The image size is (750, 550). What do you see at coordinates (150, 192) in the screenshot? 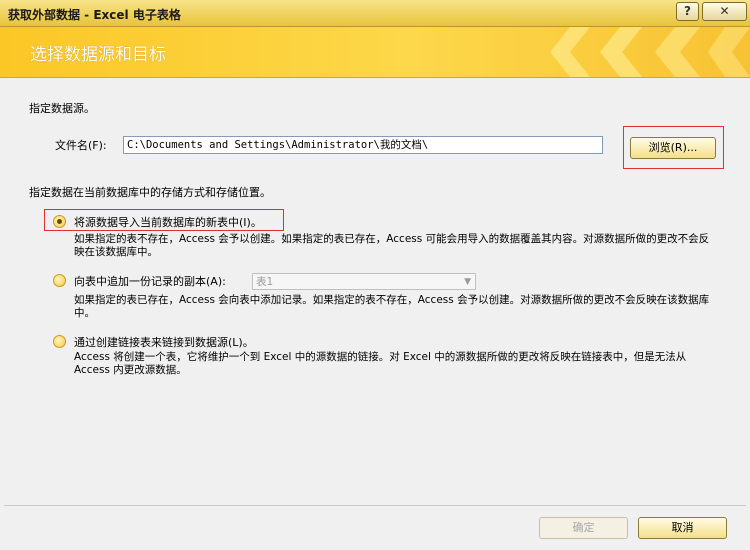
I see `storage-heading: 指定数据在当前数据库中的存储方式和存储位置。` at bounding box center [150, 192].